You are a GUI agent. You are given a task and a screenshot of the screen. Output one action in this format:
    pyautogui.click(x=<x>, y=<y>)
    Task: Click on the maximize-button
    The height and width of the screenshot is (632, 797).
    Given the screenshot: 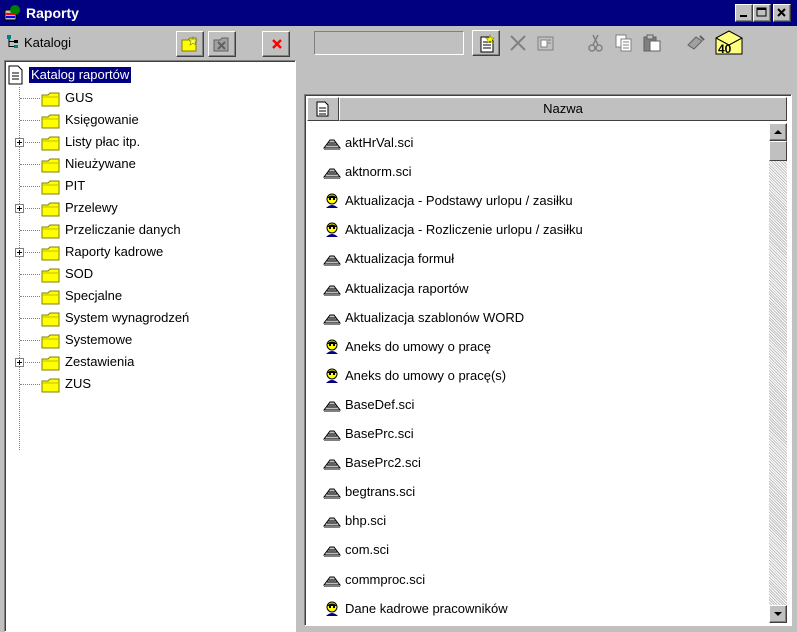 What is the action you would take?
    pyautogui.click(x=762, y=13)
    